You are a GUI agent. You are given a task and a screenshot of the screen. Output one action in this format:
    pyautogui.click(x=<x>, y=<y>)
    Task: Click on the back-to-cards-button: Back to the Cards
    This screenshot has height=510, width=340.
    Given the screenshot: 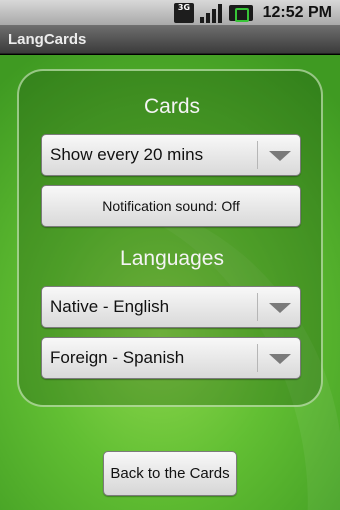 What is the action you would take?
    pyautogui.click(x=170, y=473)
    